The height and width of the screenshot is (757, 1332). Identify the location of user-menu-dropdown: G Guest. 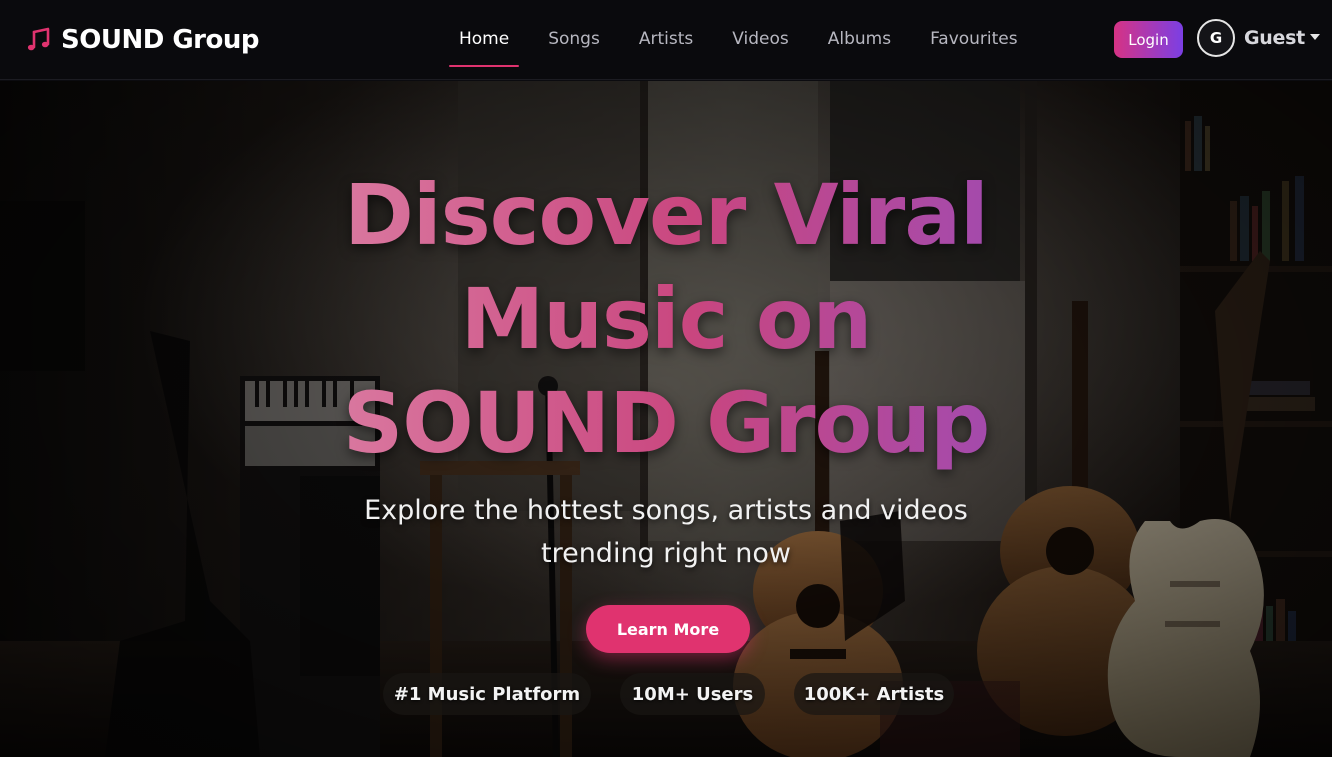
(1258, 38).